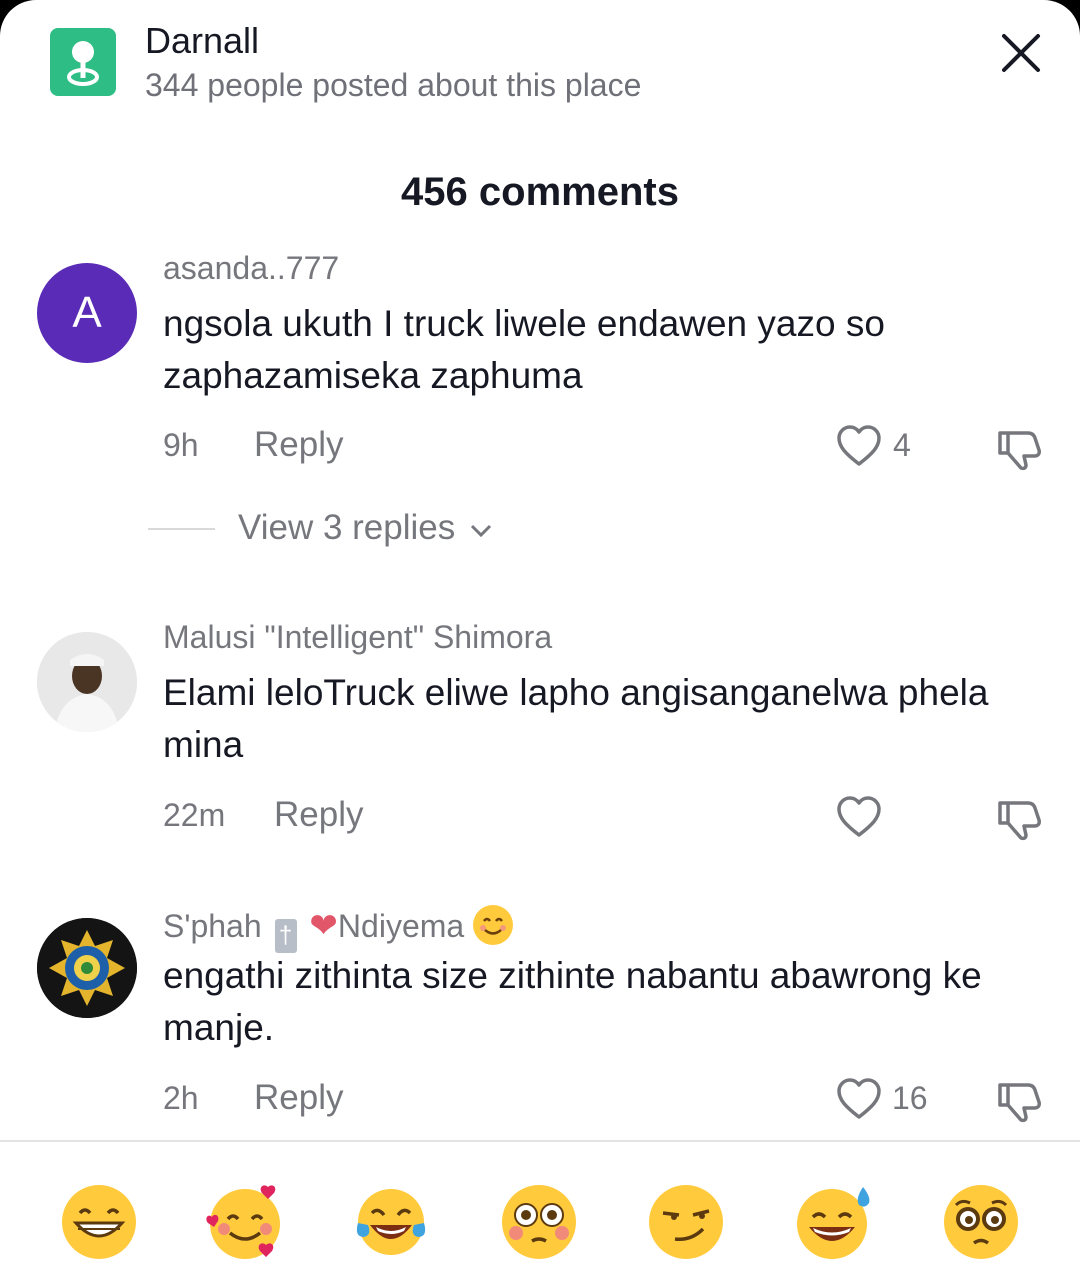  I want to click on comment-username: asanda..777, so click(251, 268).